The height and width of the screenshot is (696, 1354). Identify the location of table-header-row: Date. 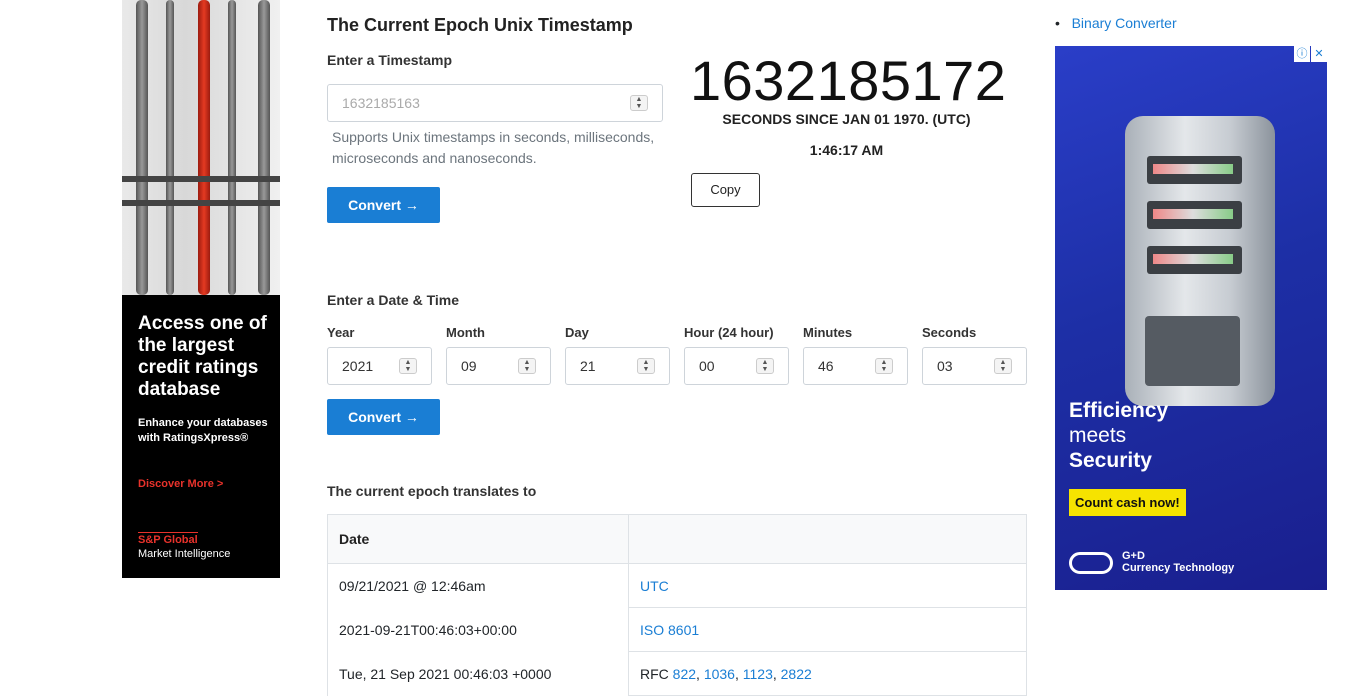
(677, 539).